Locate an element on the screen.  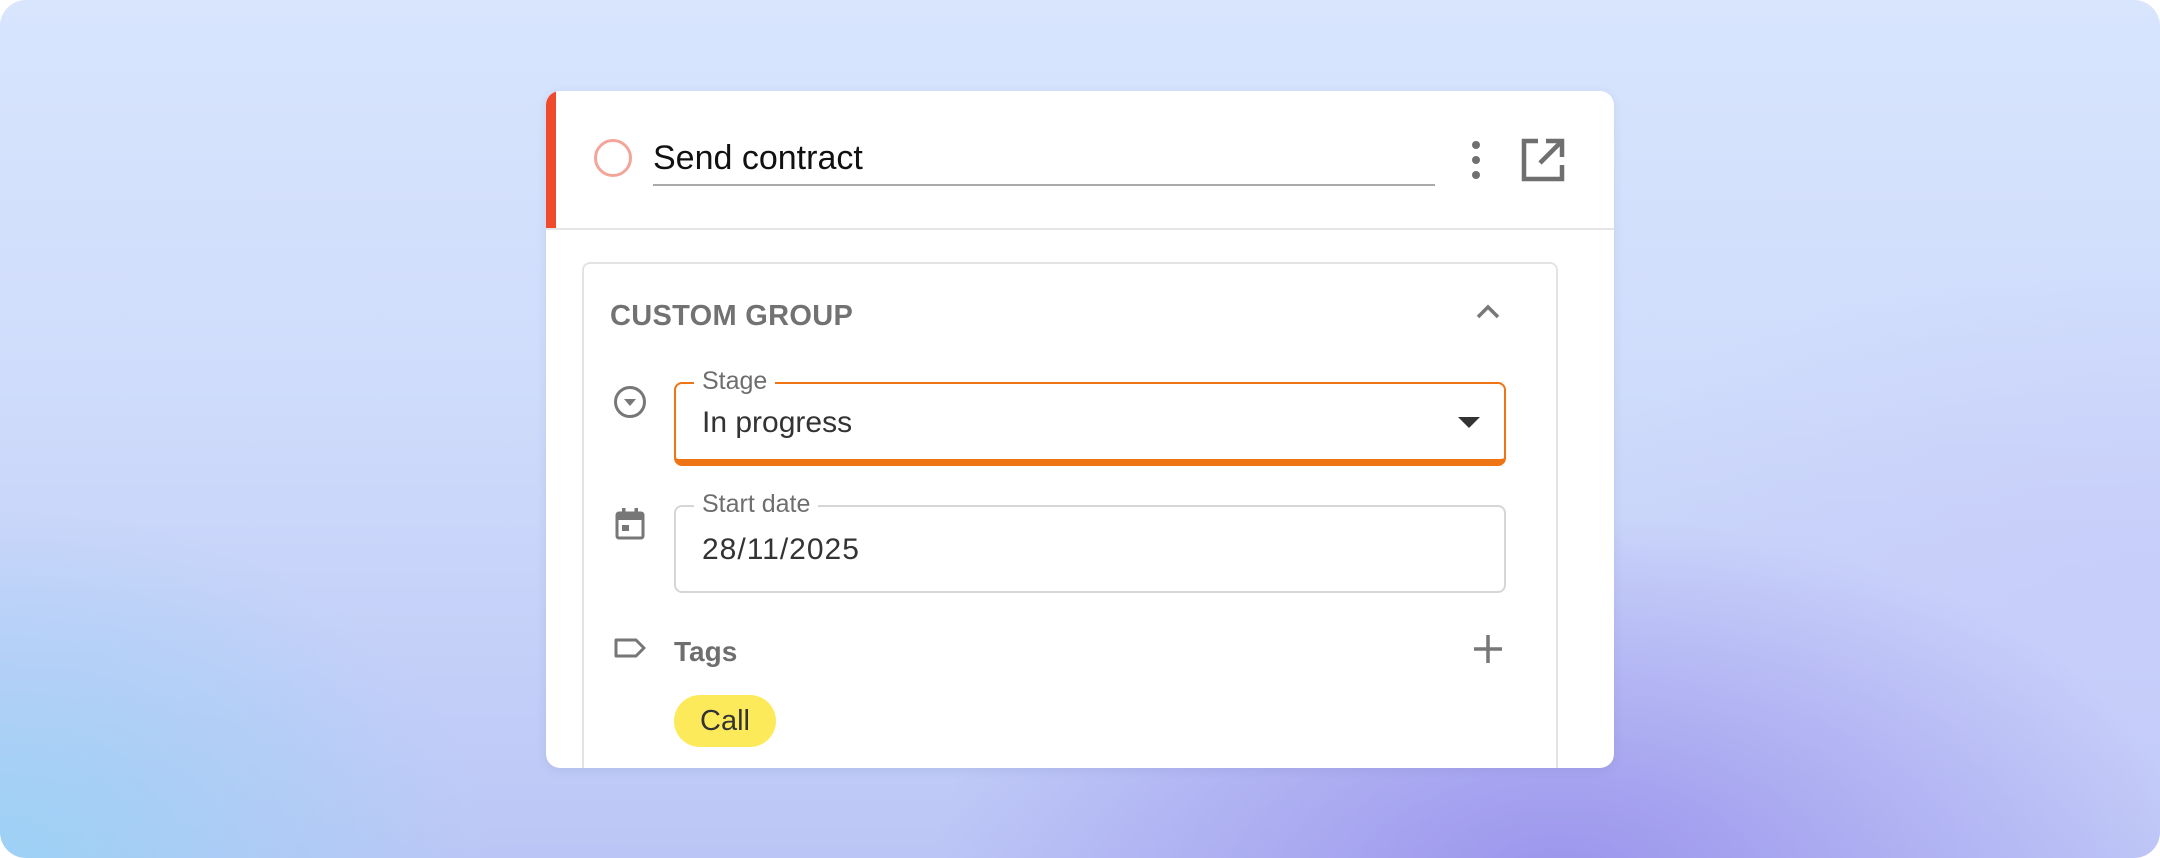
task-title-field is located at coordinates (1044, 160).